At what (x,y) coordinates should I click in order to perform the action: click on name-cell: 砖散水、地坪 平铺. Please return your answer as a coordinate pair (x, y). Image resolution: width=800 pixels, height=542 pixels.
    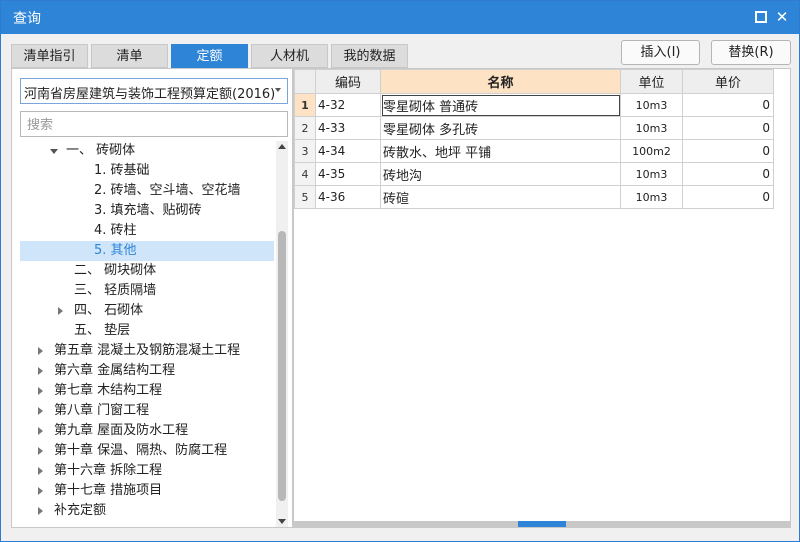
    Looking at the image, I should click on (500, 151).